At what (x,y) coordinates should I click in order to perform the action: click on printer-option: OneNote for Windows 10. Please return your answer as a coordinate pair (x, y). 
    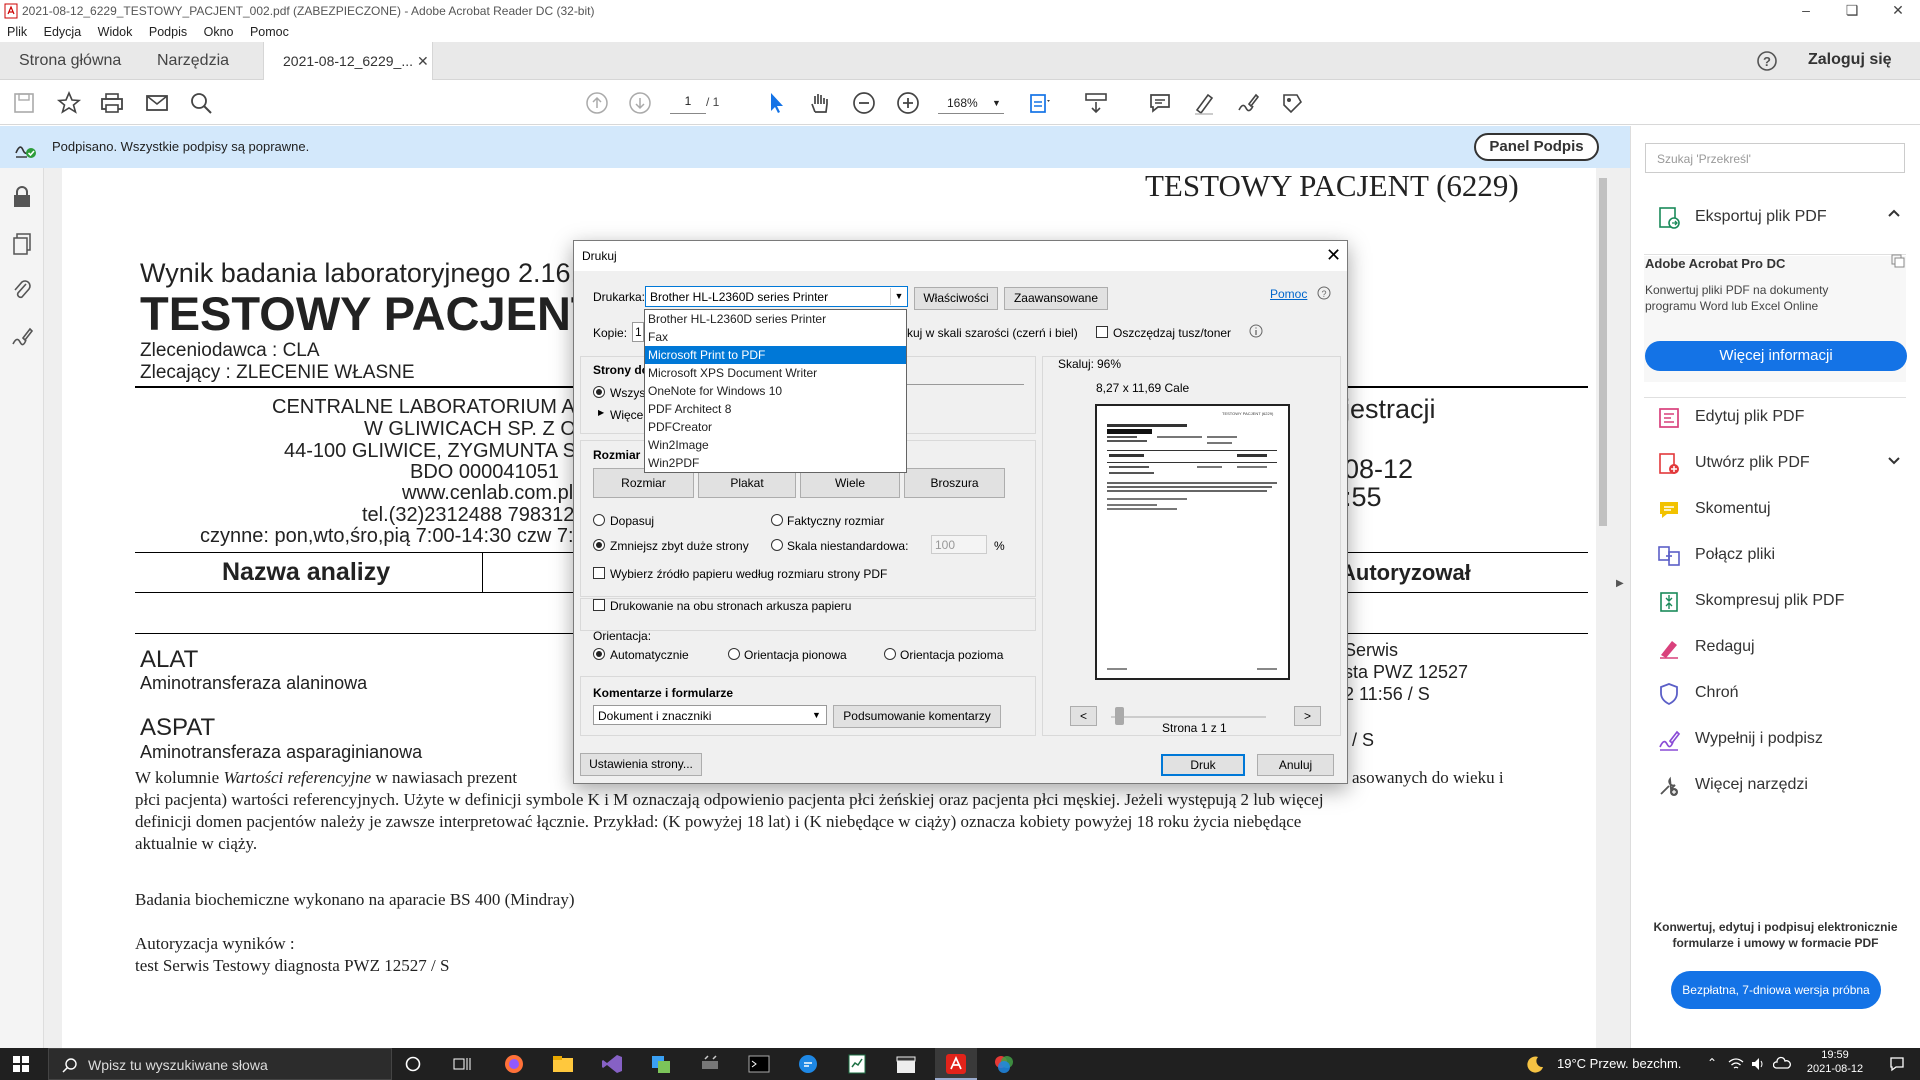
    Looking at the image, I should click on (775, 391).